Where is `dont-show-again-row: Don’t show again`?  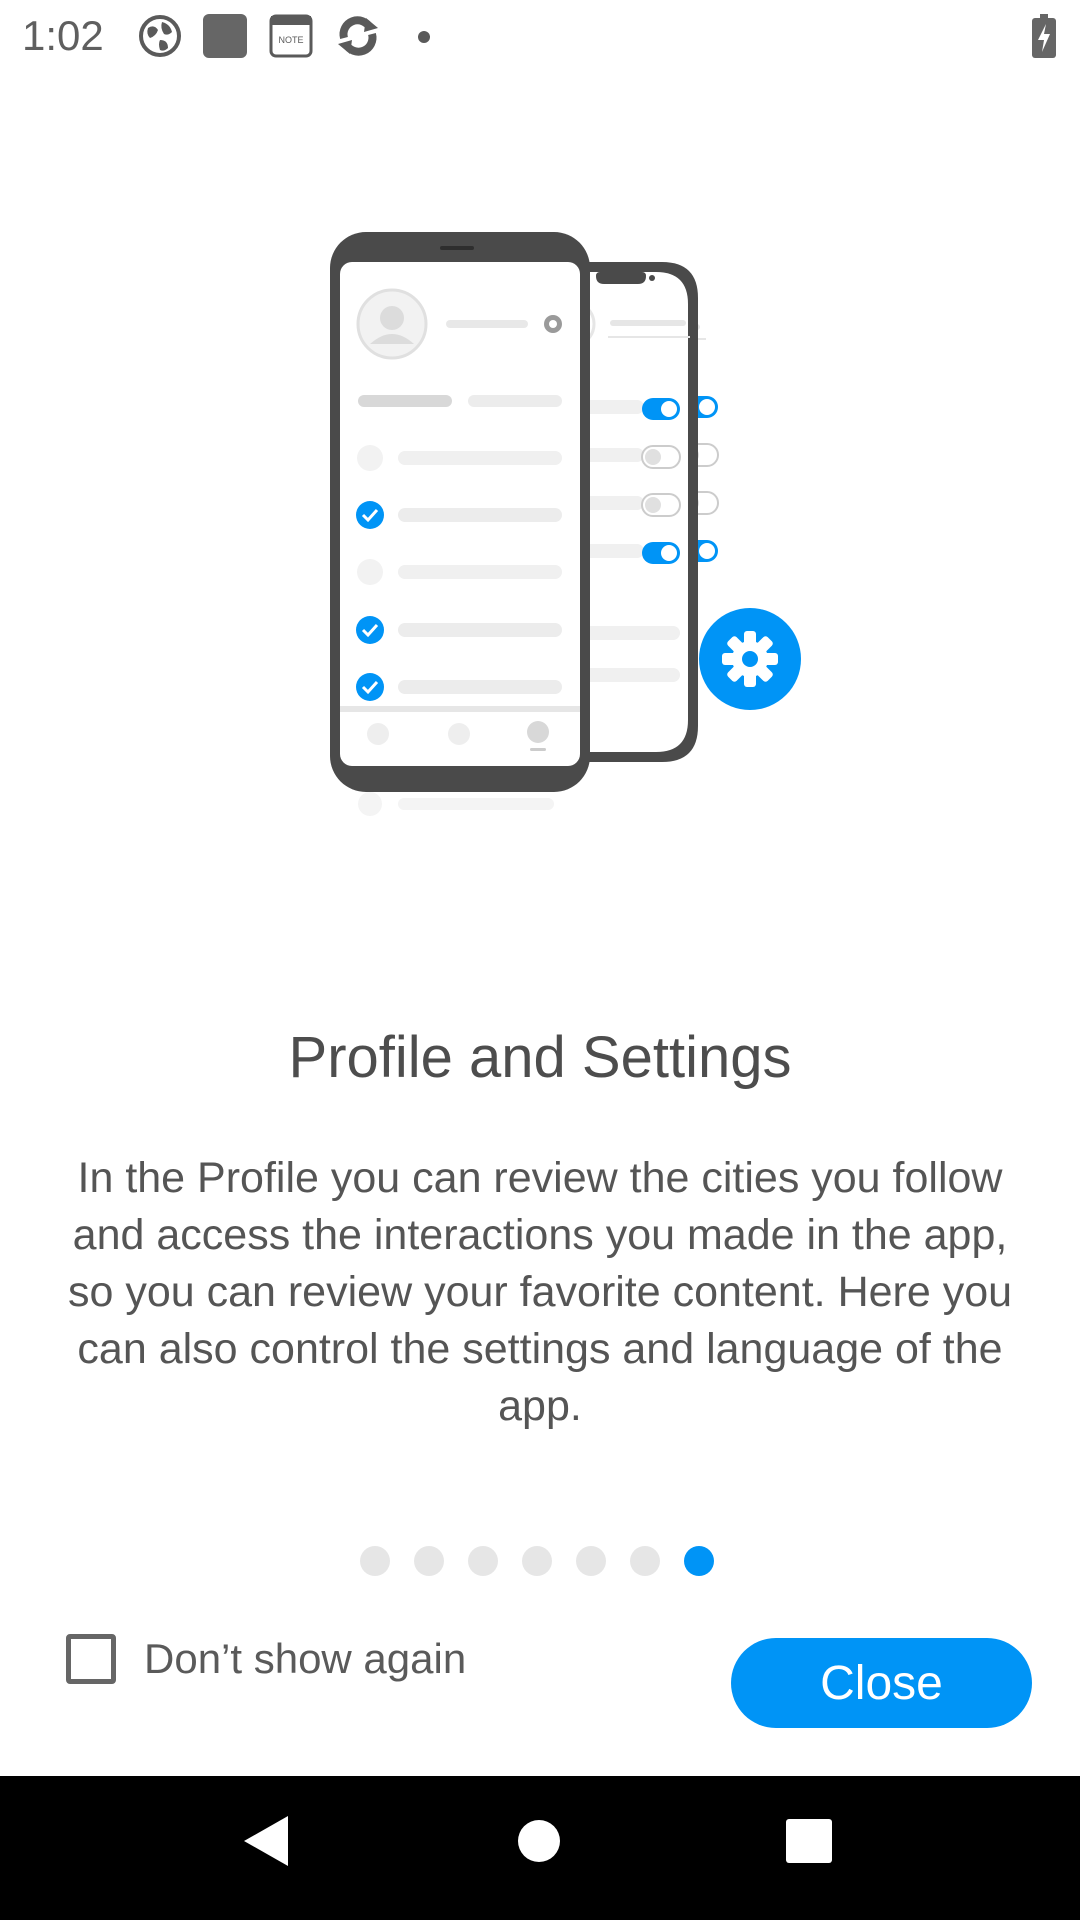 dont-show-again-row: Don’t show again is located at coordinates (266, 1659).